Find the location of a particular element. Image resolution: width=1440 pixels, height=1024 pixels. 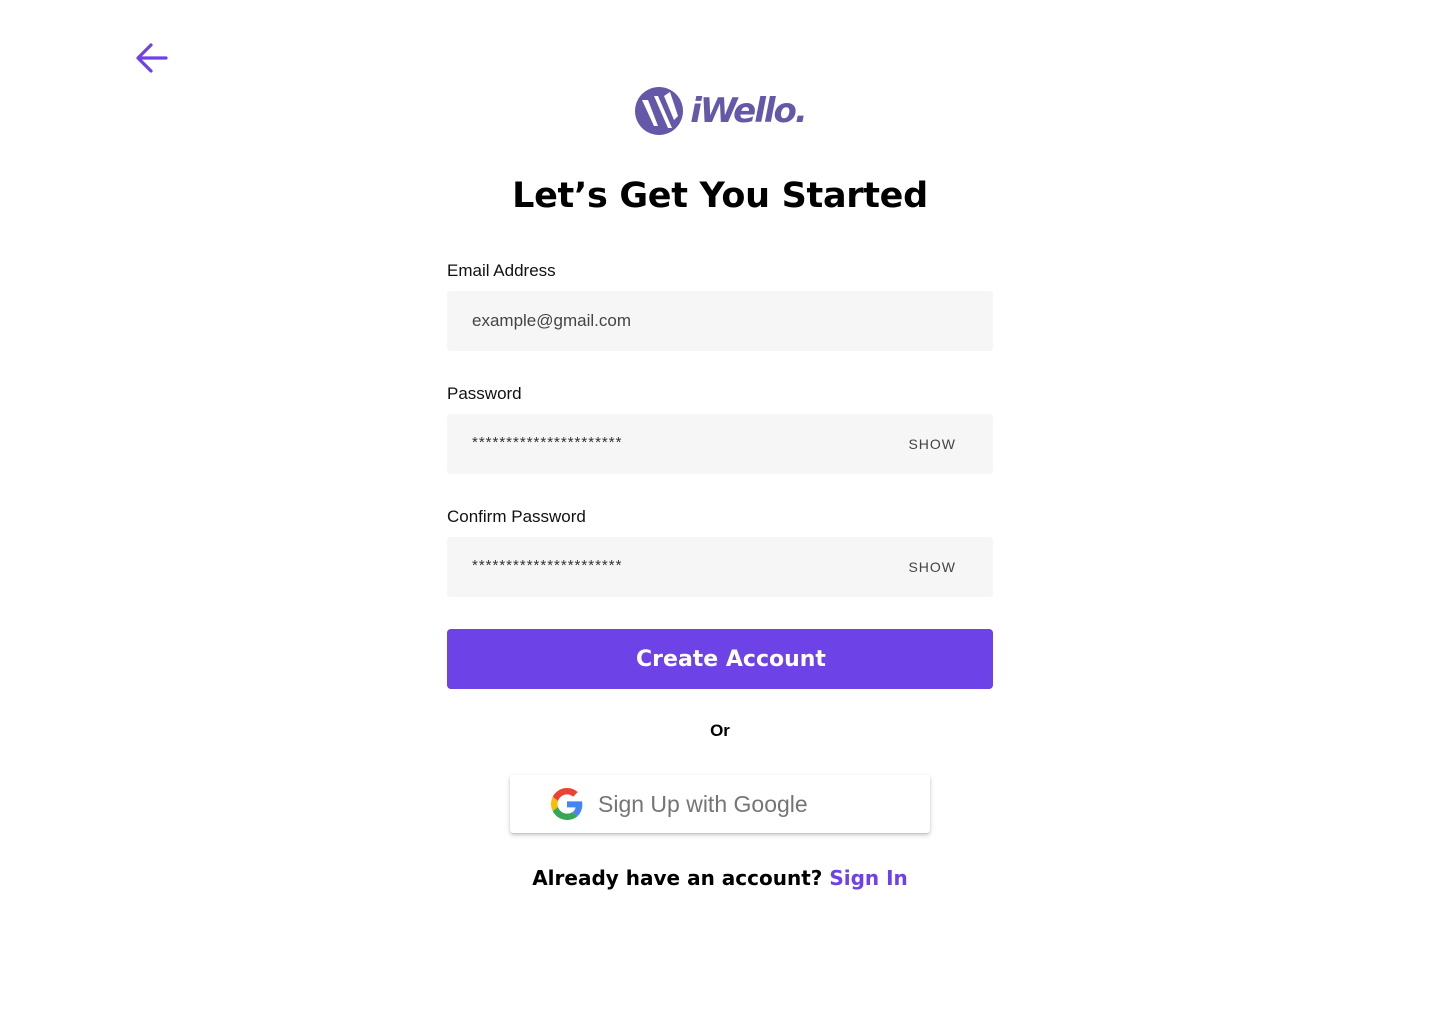

page-title: Let’s Get You Started is located at coordinates (720, 196).